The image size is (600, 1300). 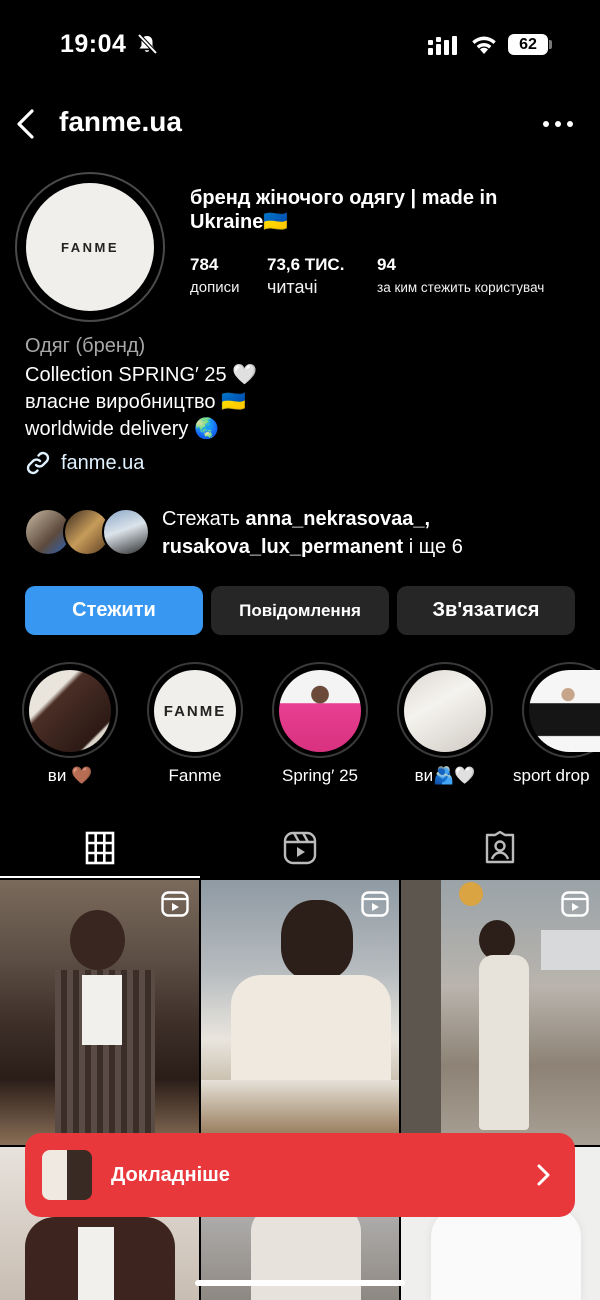 What do you see at coordinates (344, 210) in the screenshot?
I see `profile-name: бренд жіночого одягу | made in Ukraine🇺🇦` at bounding box center [344, 210].